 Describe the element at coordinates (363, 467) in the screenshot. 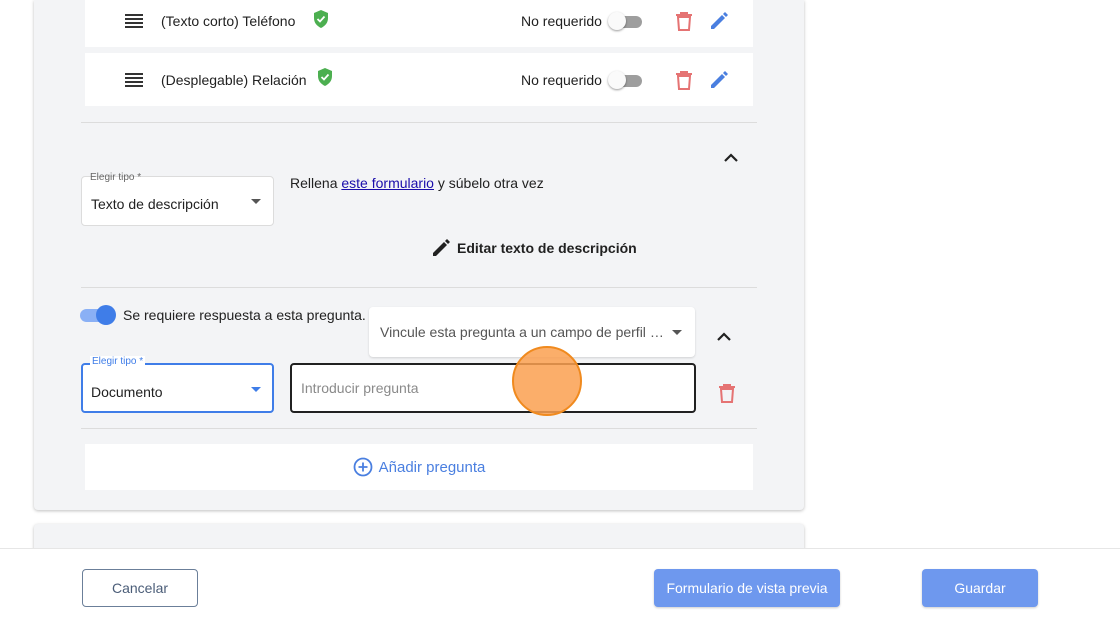

I see `add-circle-icon` at that location.